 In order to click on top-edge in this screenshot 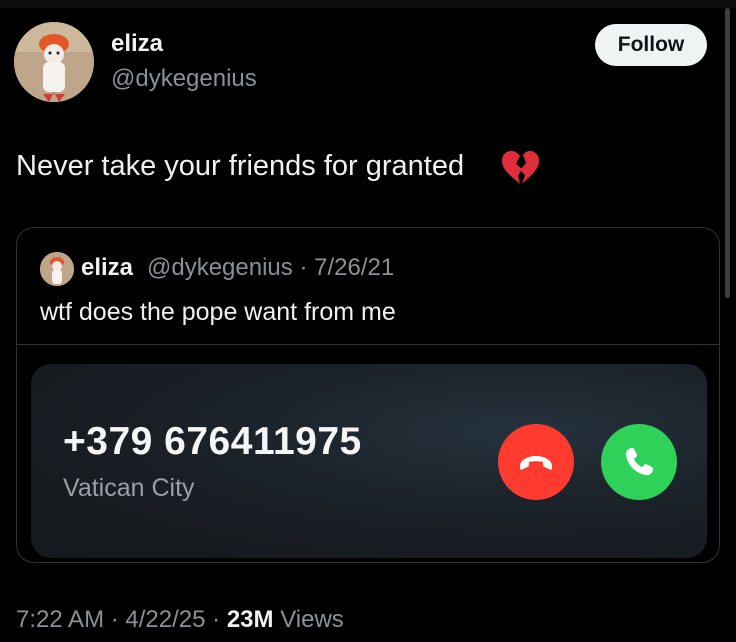, I will do `click(368, 4)`.